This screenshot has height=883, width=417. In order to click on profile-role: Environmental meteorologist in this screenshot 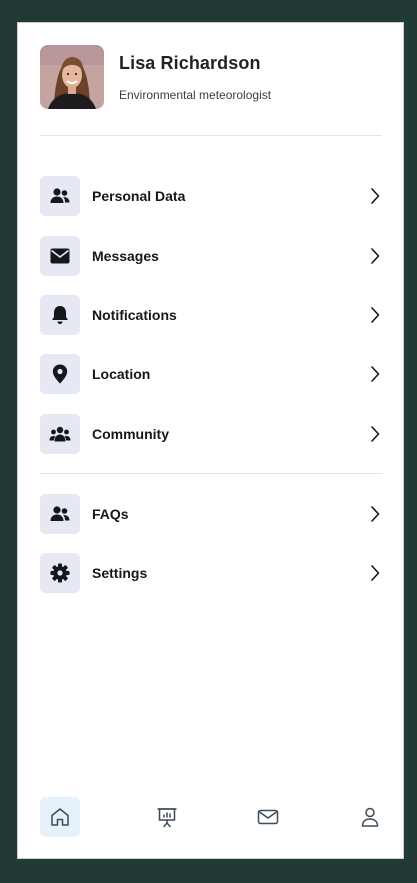, I will do `click(195, 94)`.